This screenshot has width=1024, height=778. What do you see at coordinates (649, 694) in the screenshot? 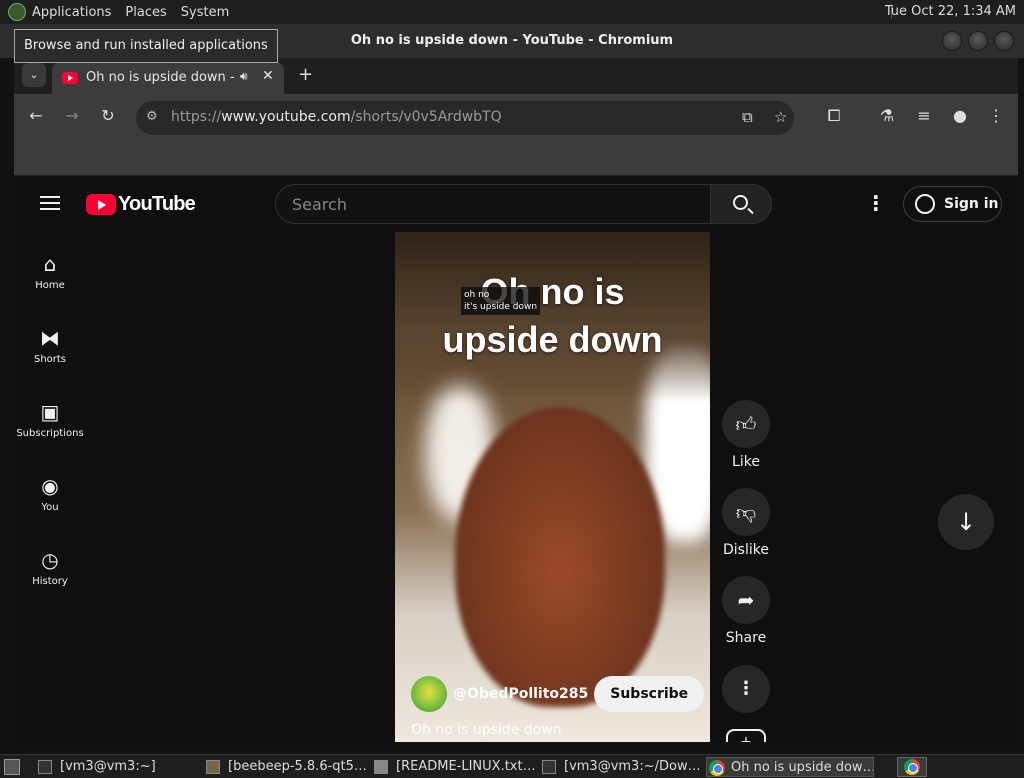
I see `subscribe-button: Subscribe` at bounding box center [649, 694].